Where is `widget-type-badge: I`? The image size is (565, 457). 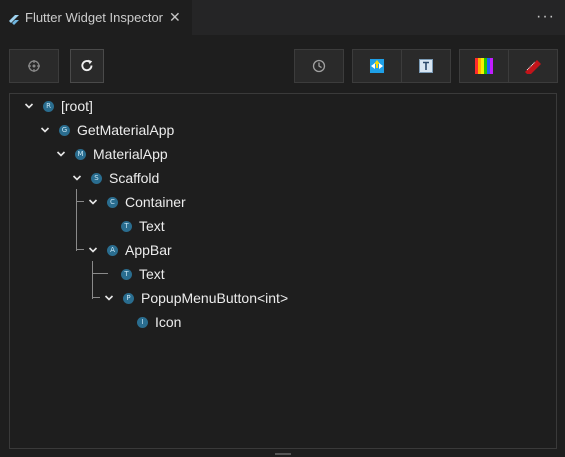
widget-type-badge: I is located at coordinates (142, 322).